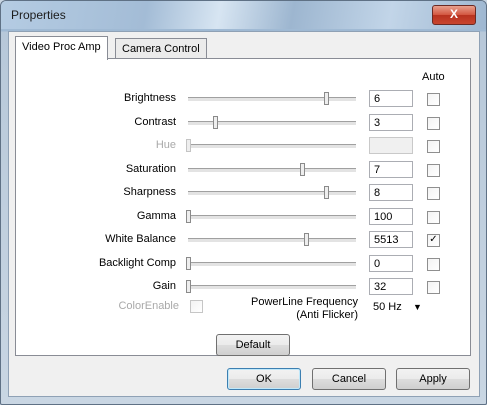  What do you see at coordinates (391, 122) in the screenshot?
I see `contrast-value-field: 3` at bounding box center [391, 122].